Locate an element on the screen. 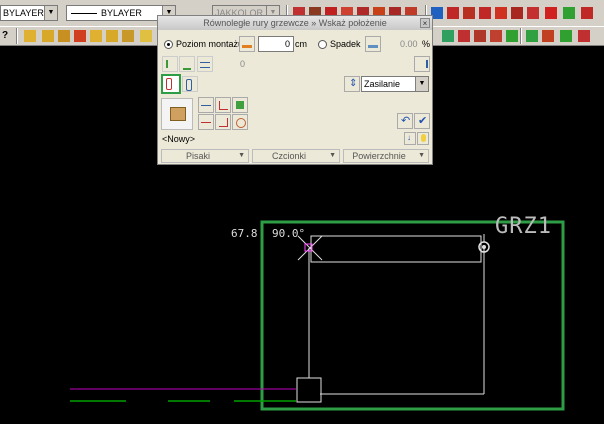 The width and height of the screenshot is (604, 424). undo-button: ↶ is located at coordinates (405, 121).